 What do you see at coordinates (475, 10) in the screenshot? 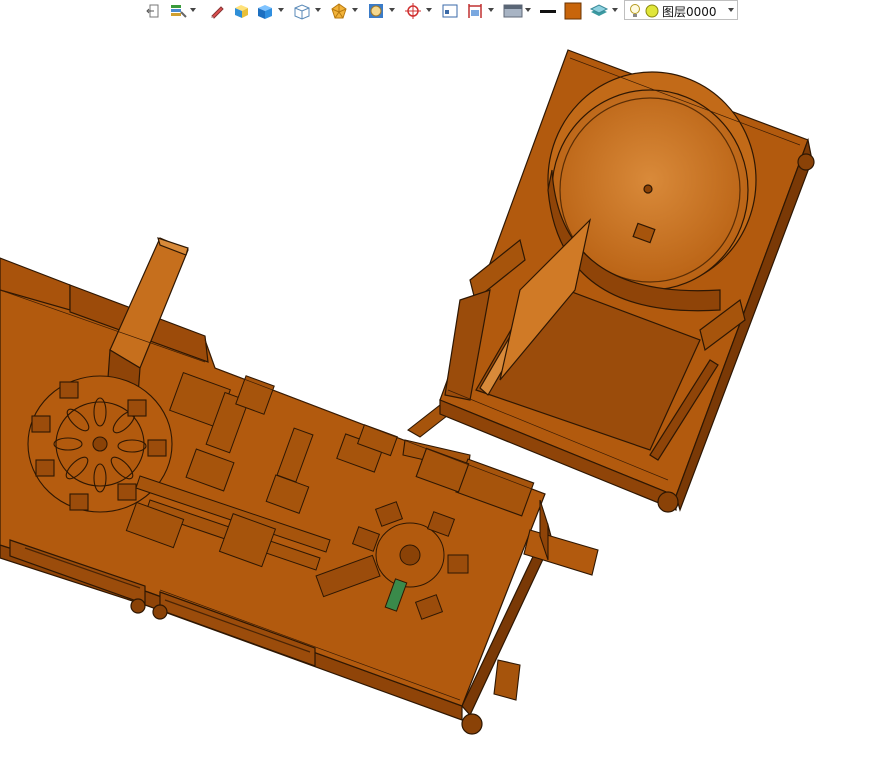
I see `dimension-icon` at bounding box center [475, 10].